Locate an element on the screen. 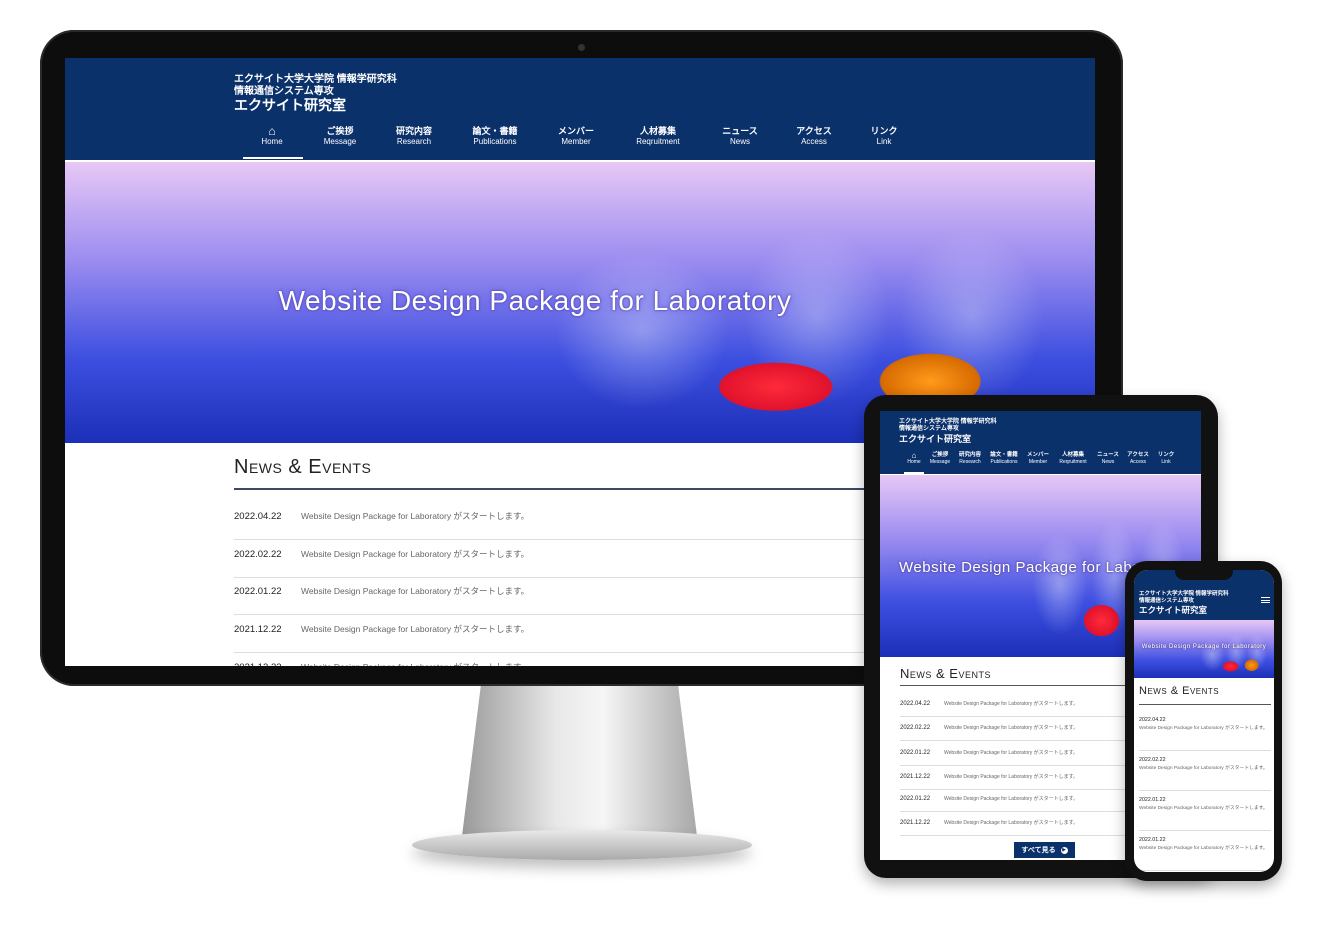 This screenshot has width=1321, height=941. nav-label-en: Access is located at coordinates (814, 142).